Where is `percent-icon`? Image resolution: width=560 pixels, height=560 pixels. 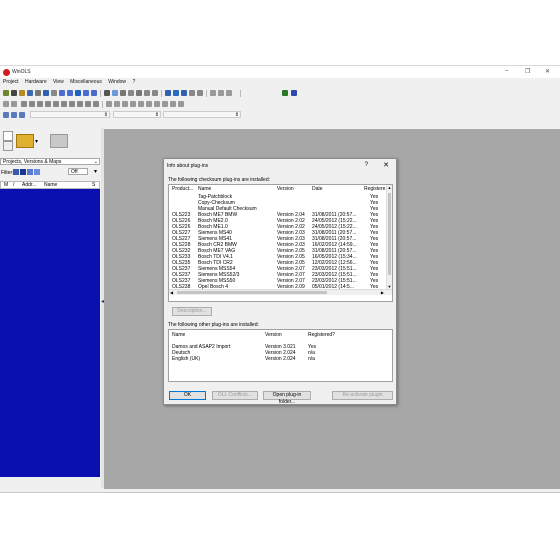 percent-icon is located at coordinates (64, 104).